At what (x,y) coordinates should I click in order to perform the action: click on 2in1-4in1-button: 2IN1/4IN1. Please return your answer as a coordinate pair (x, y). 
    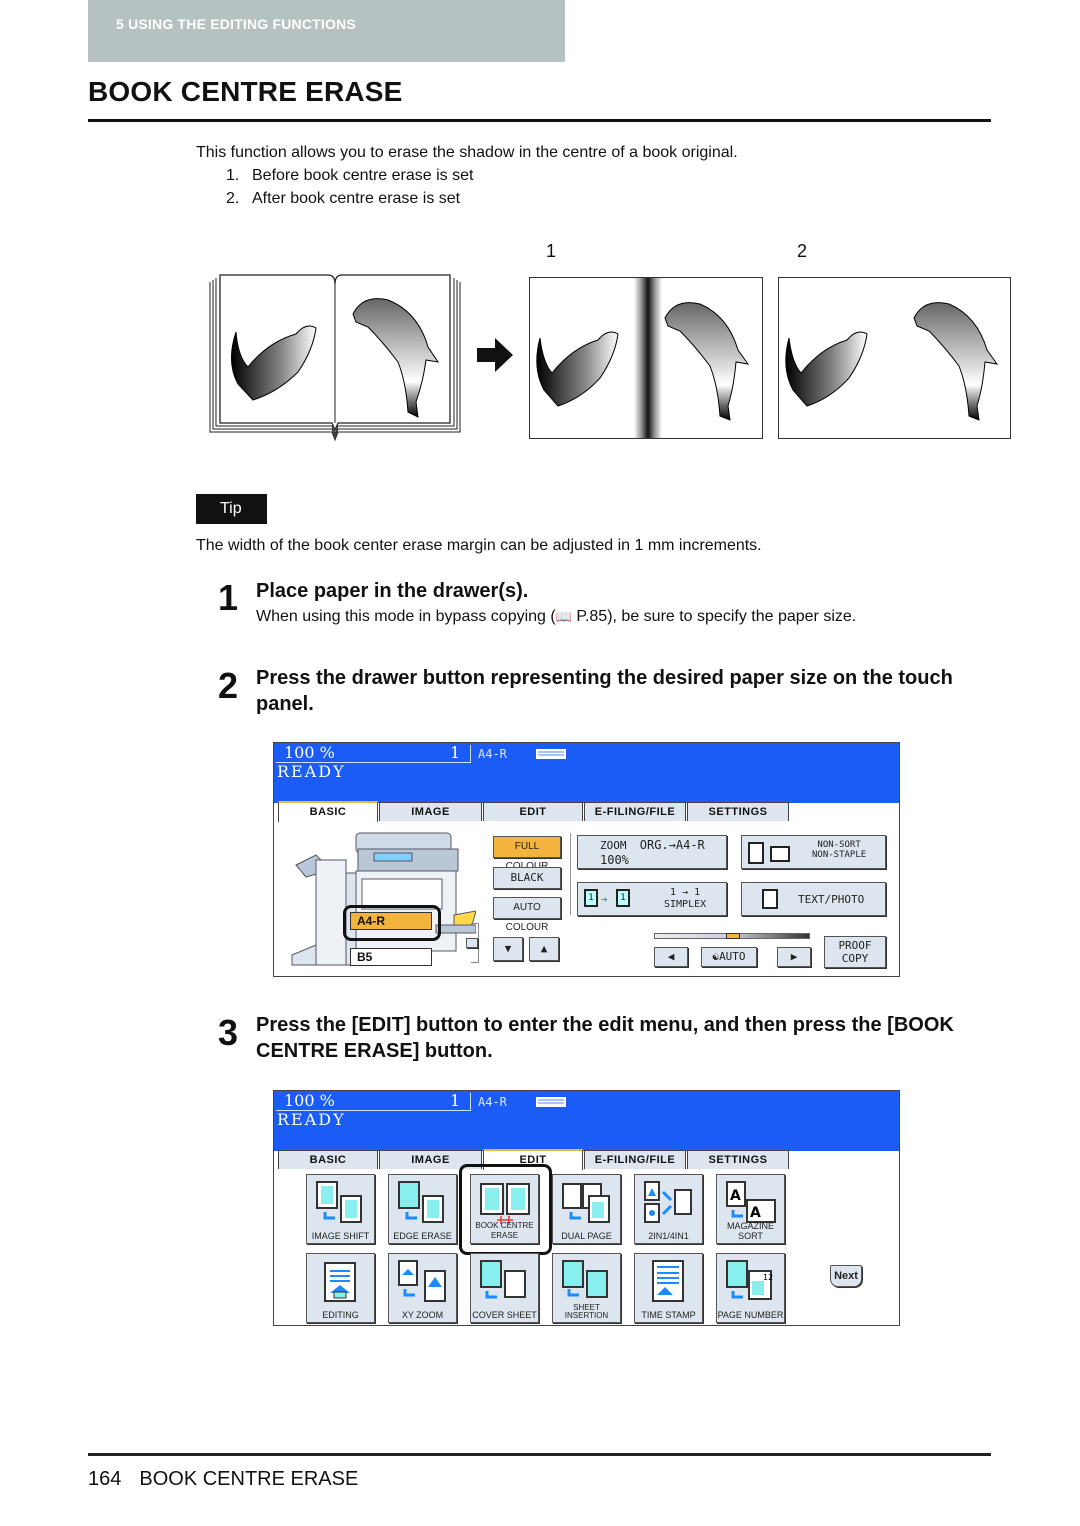
    Looking at the image, I should click on (668, 1209).